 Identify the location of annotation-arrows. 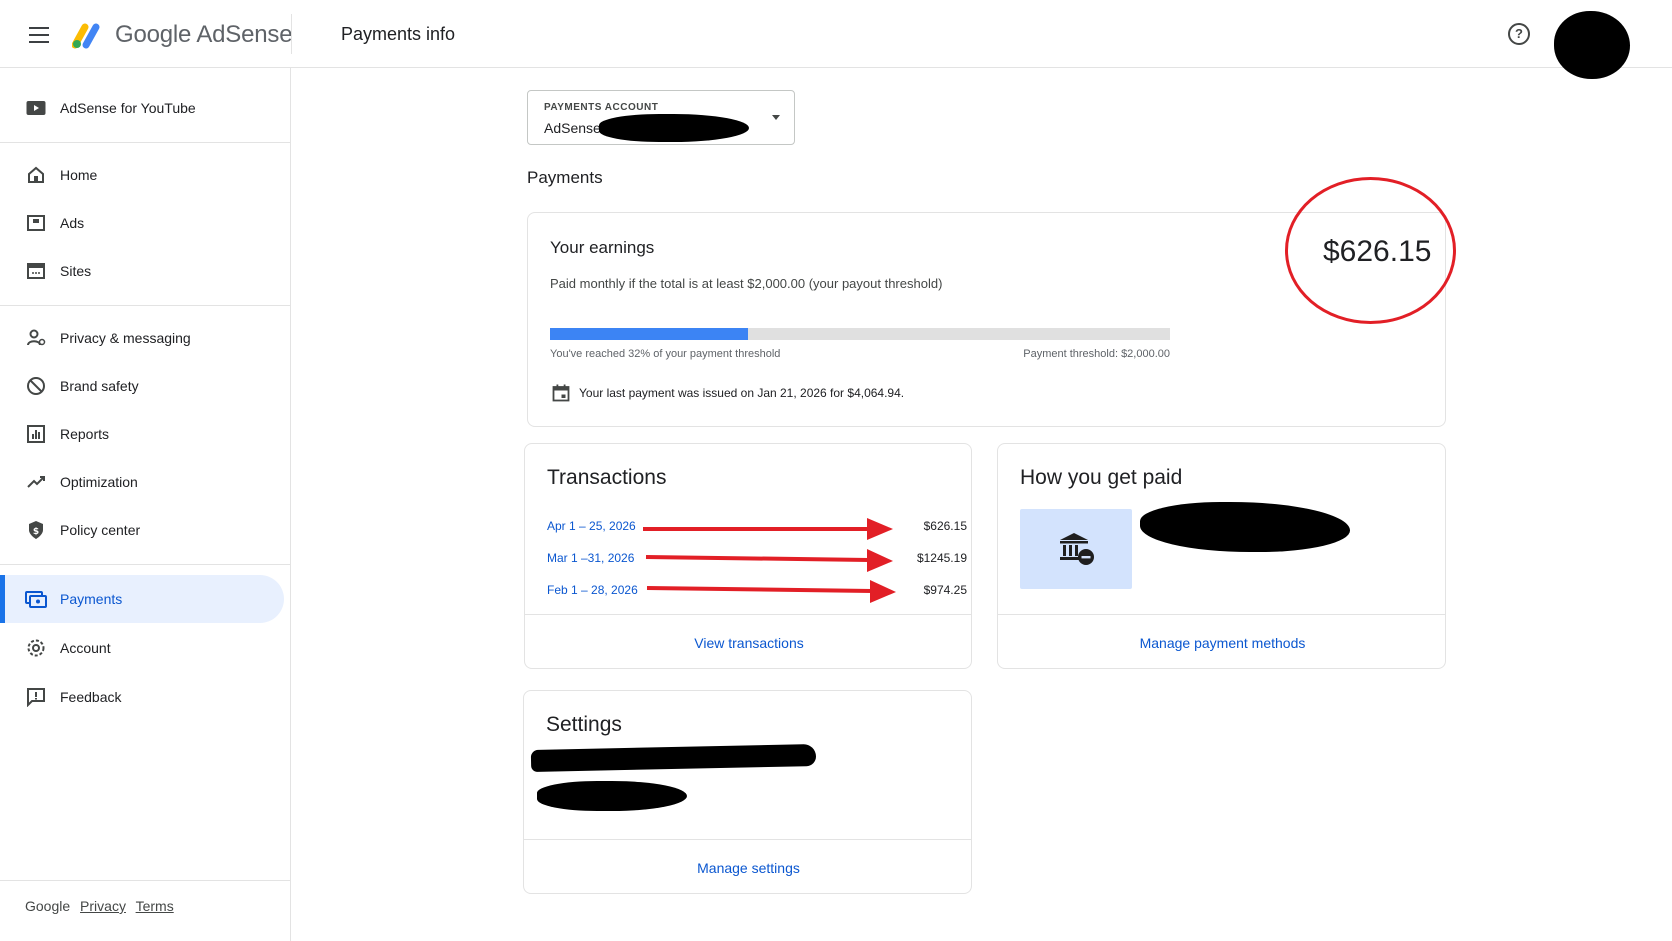
(769, 560).